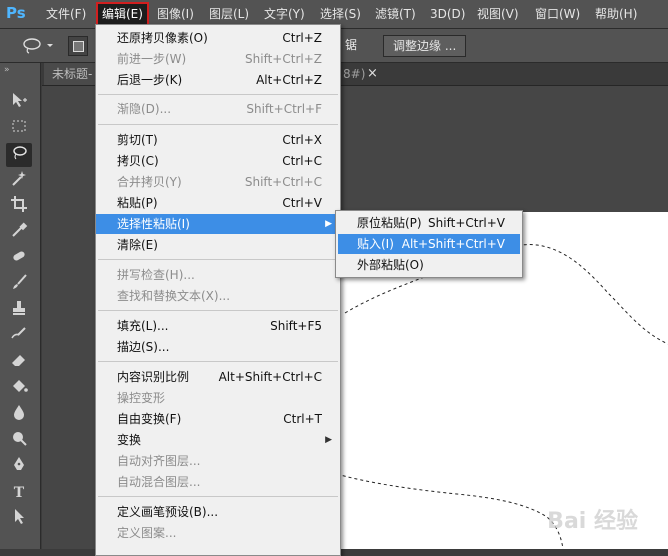 The image size is (668, 556). What do you see at coordinates (218, 80) in the screenshot?
I see `menu-step-backward: 后退一步(K) Alt+Ctrl+Z` at bounding box center [218, 80].